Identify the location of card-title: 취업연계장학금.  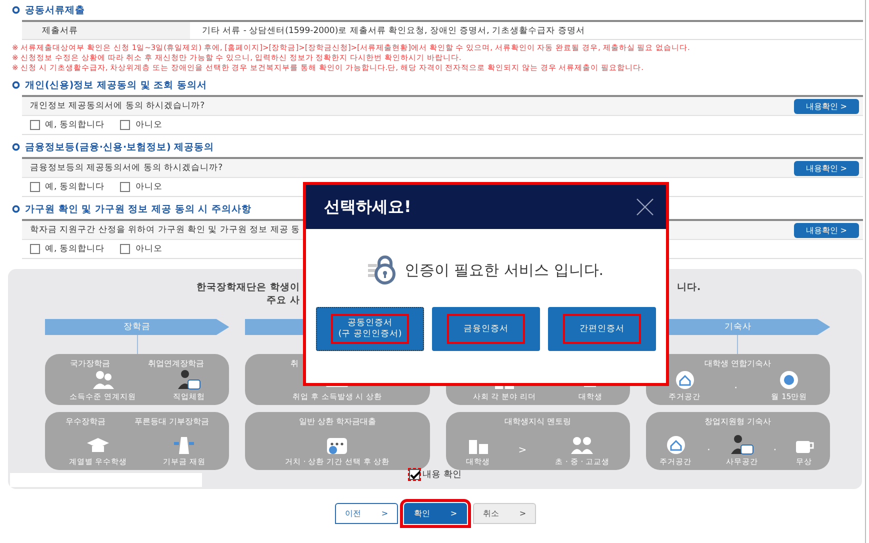
(176, 363).